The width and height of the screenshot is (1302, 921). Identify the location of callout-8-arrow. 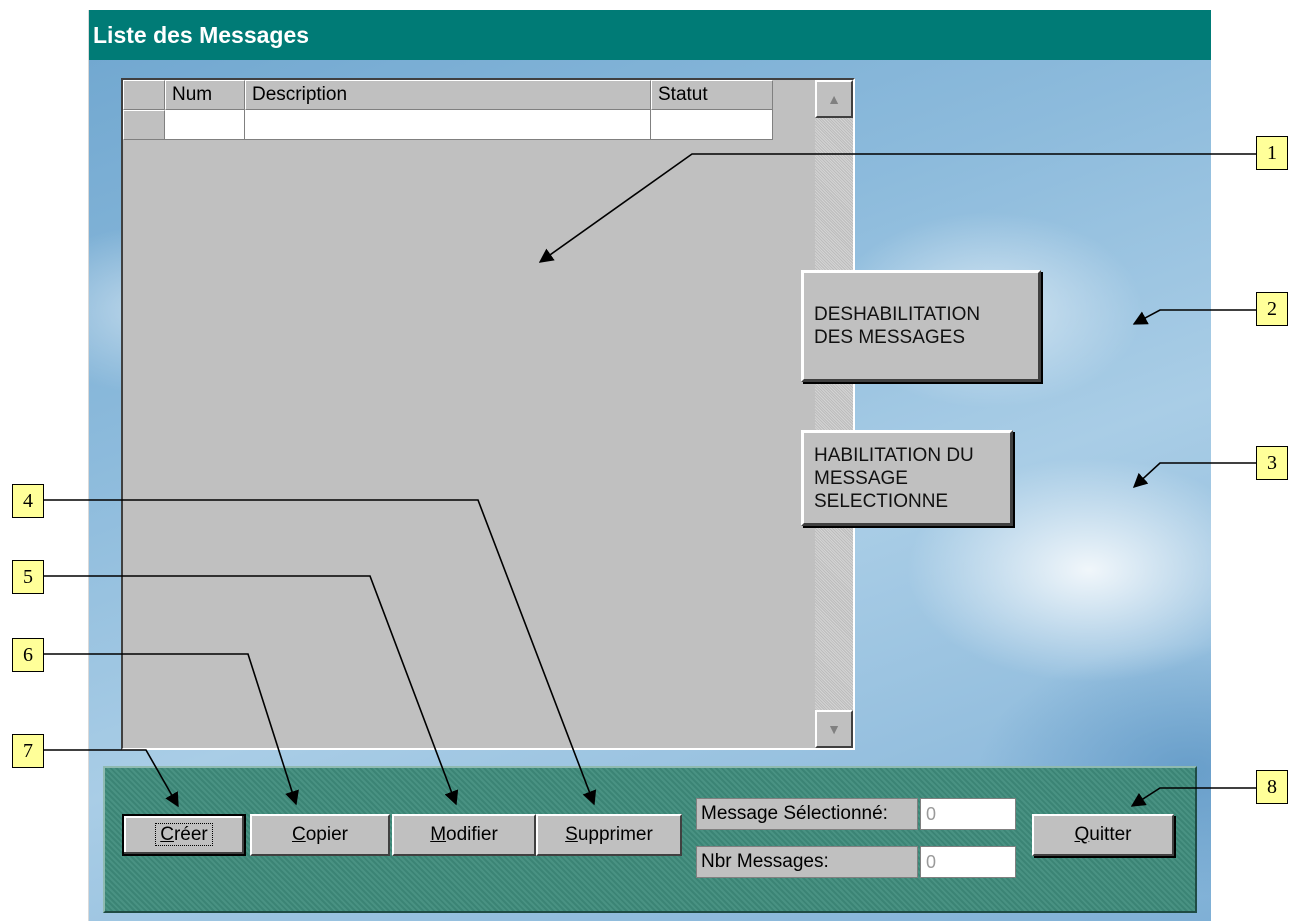
(1193, 797).